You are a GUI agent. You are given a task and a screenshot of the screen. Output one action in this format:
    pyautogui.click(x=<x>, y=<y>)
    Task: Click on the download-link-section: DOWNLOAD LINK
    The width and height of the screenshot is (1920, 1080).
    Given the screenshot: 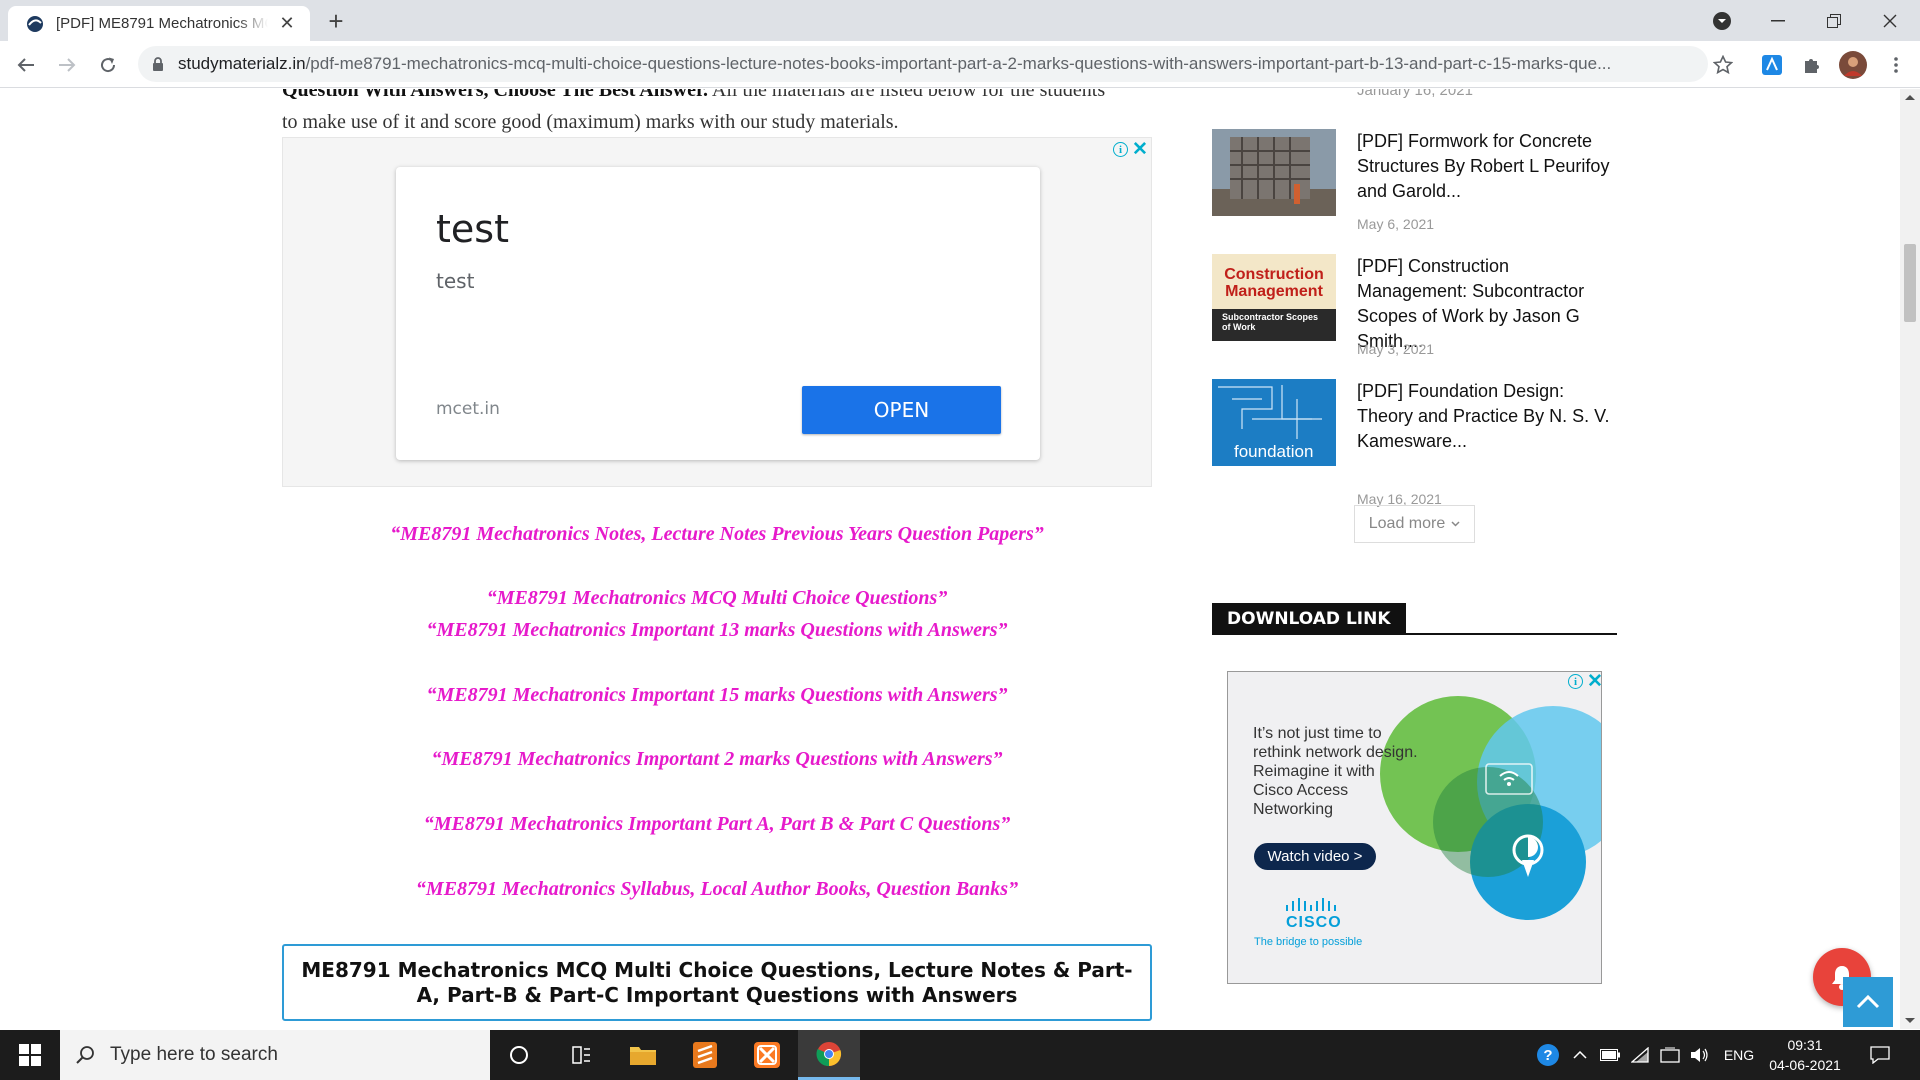 What is the action you would take?
    pyautogui.click(x=1414, y=619)
    